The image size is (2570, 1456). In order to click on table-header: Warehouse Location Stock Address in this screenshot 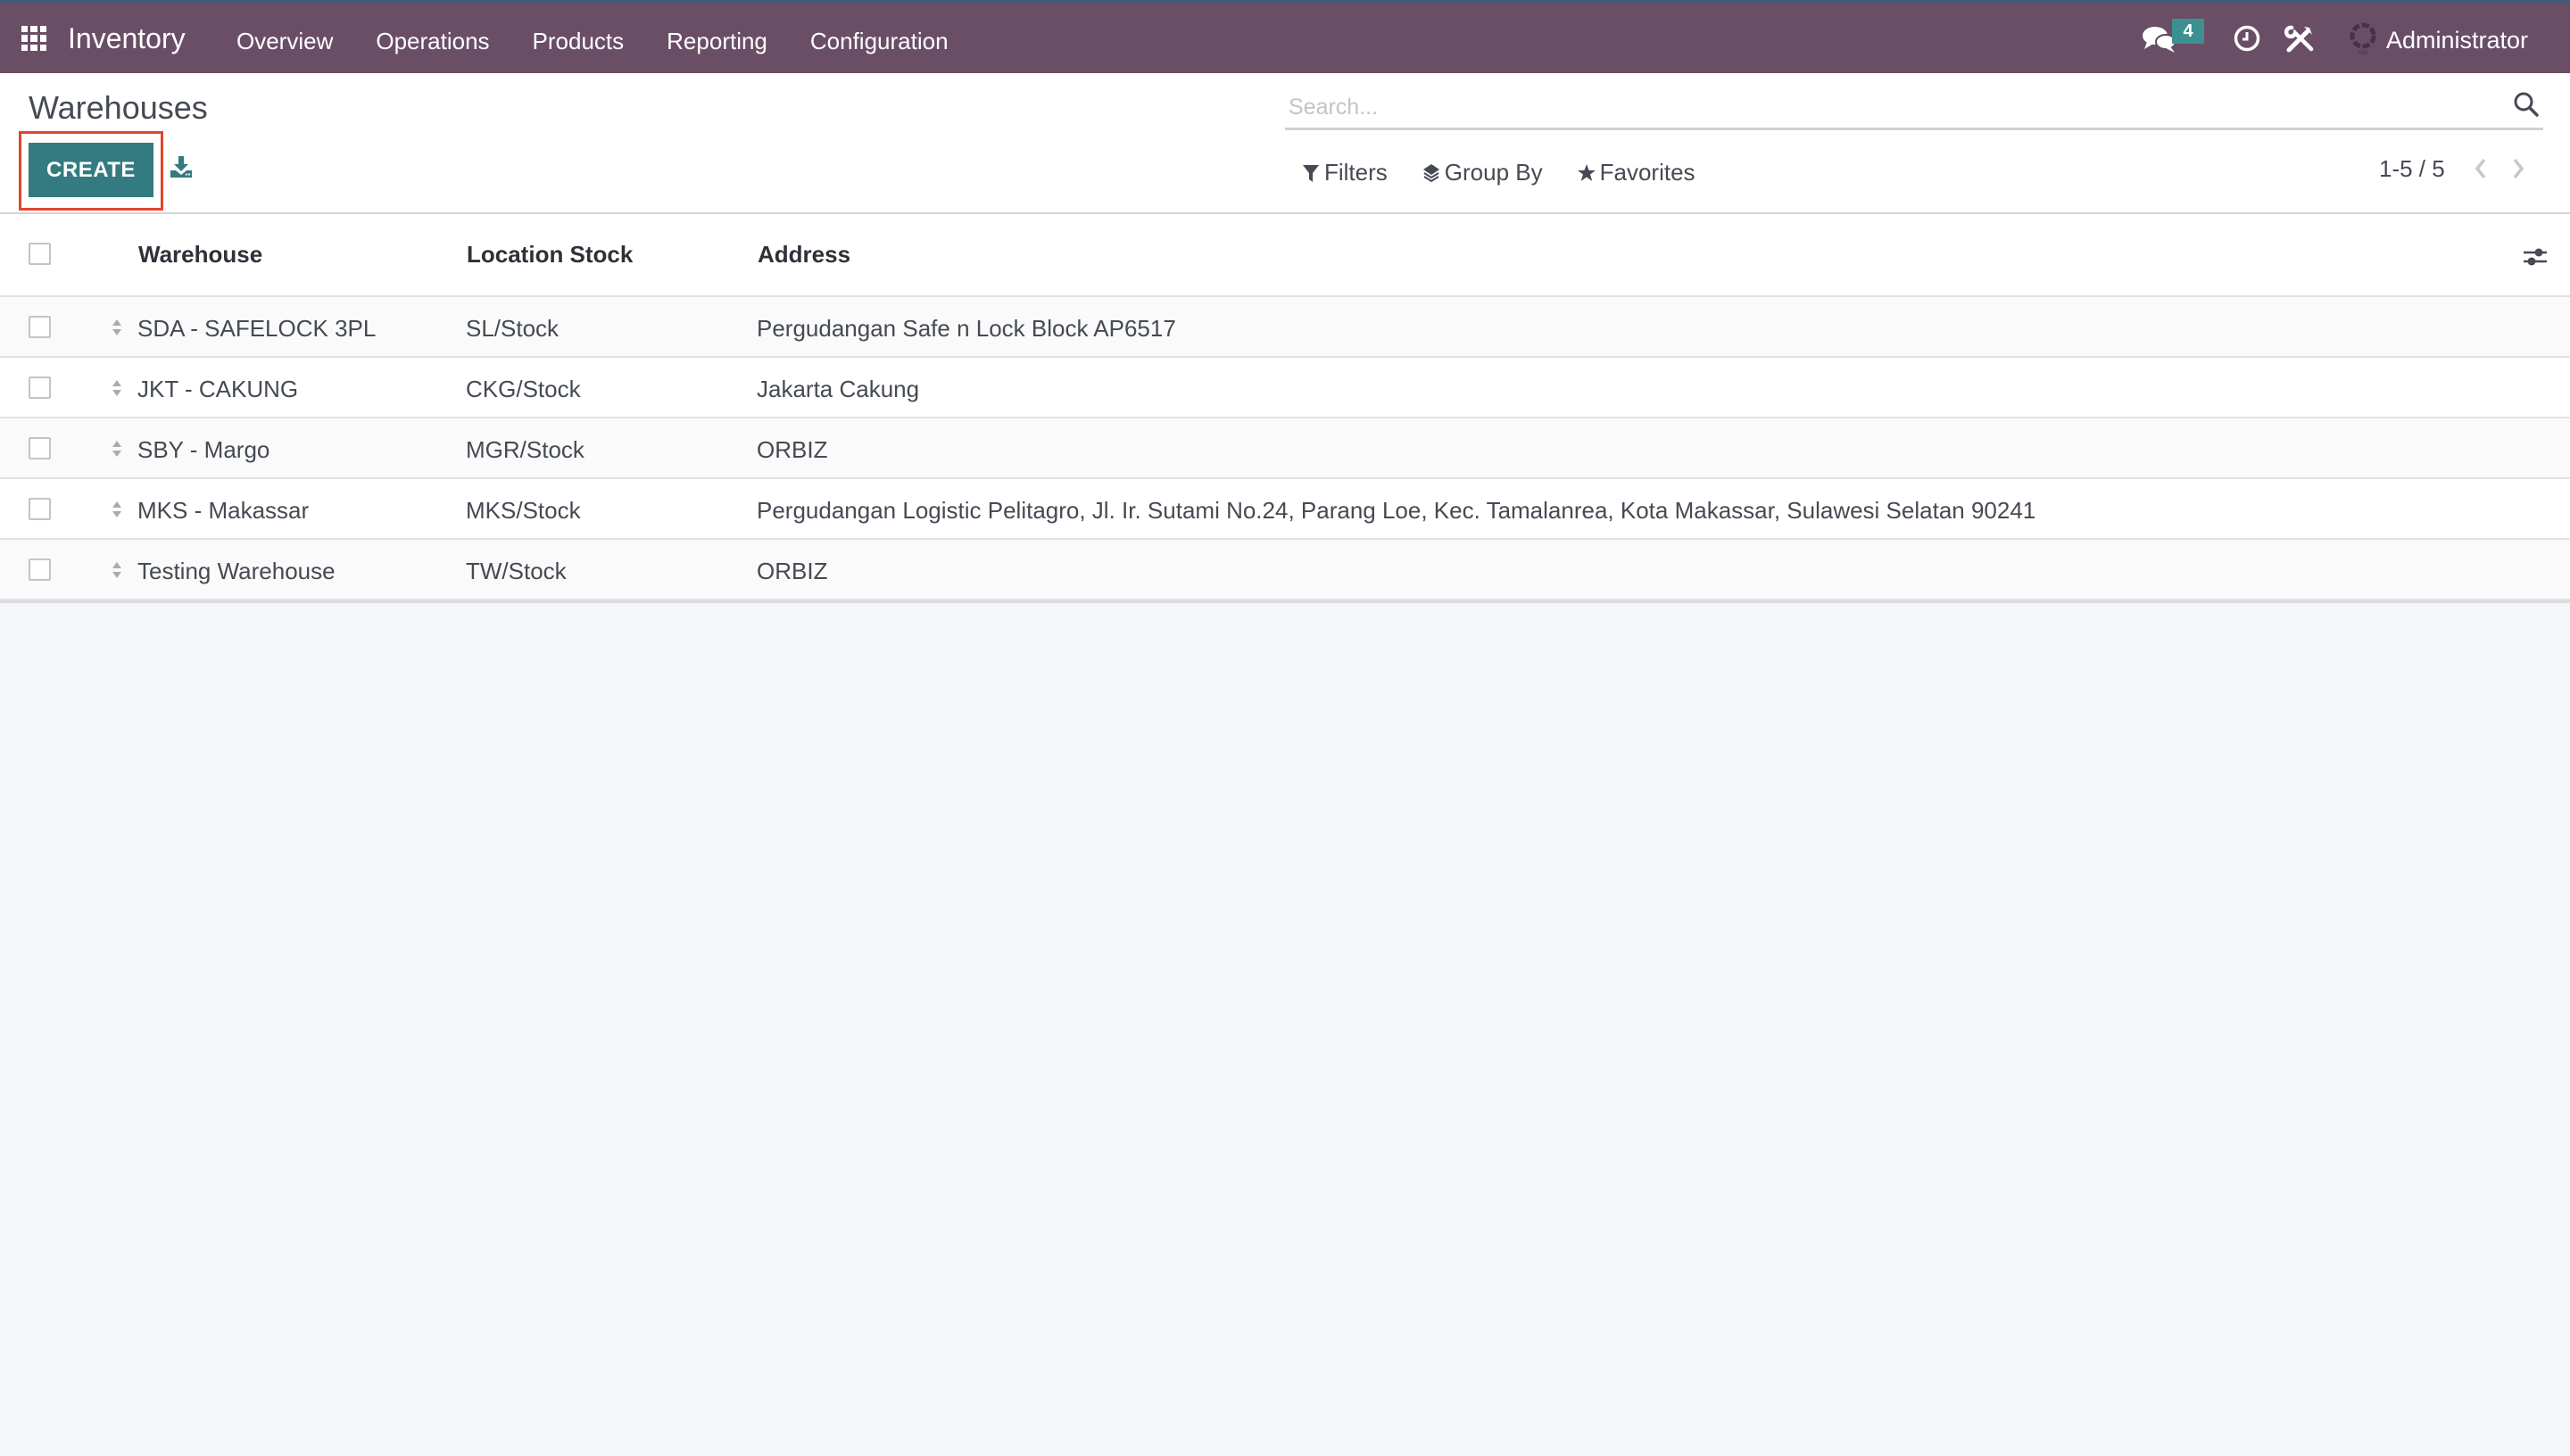, I will do `click(1285, 256)`.